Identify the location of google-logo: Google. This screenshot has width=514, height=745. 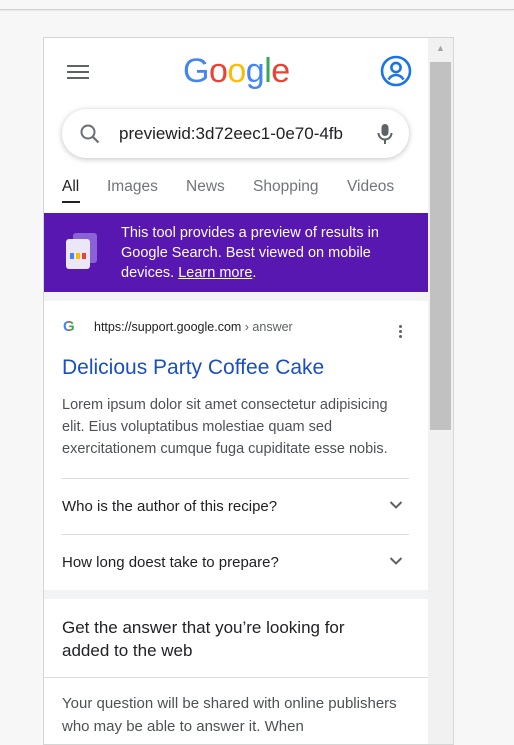
(236, 71).